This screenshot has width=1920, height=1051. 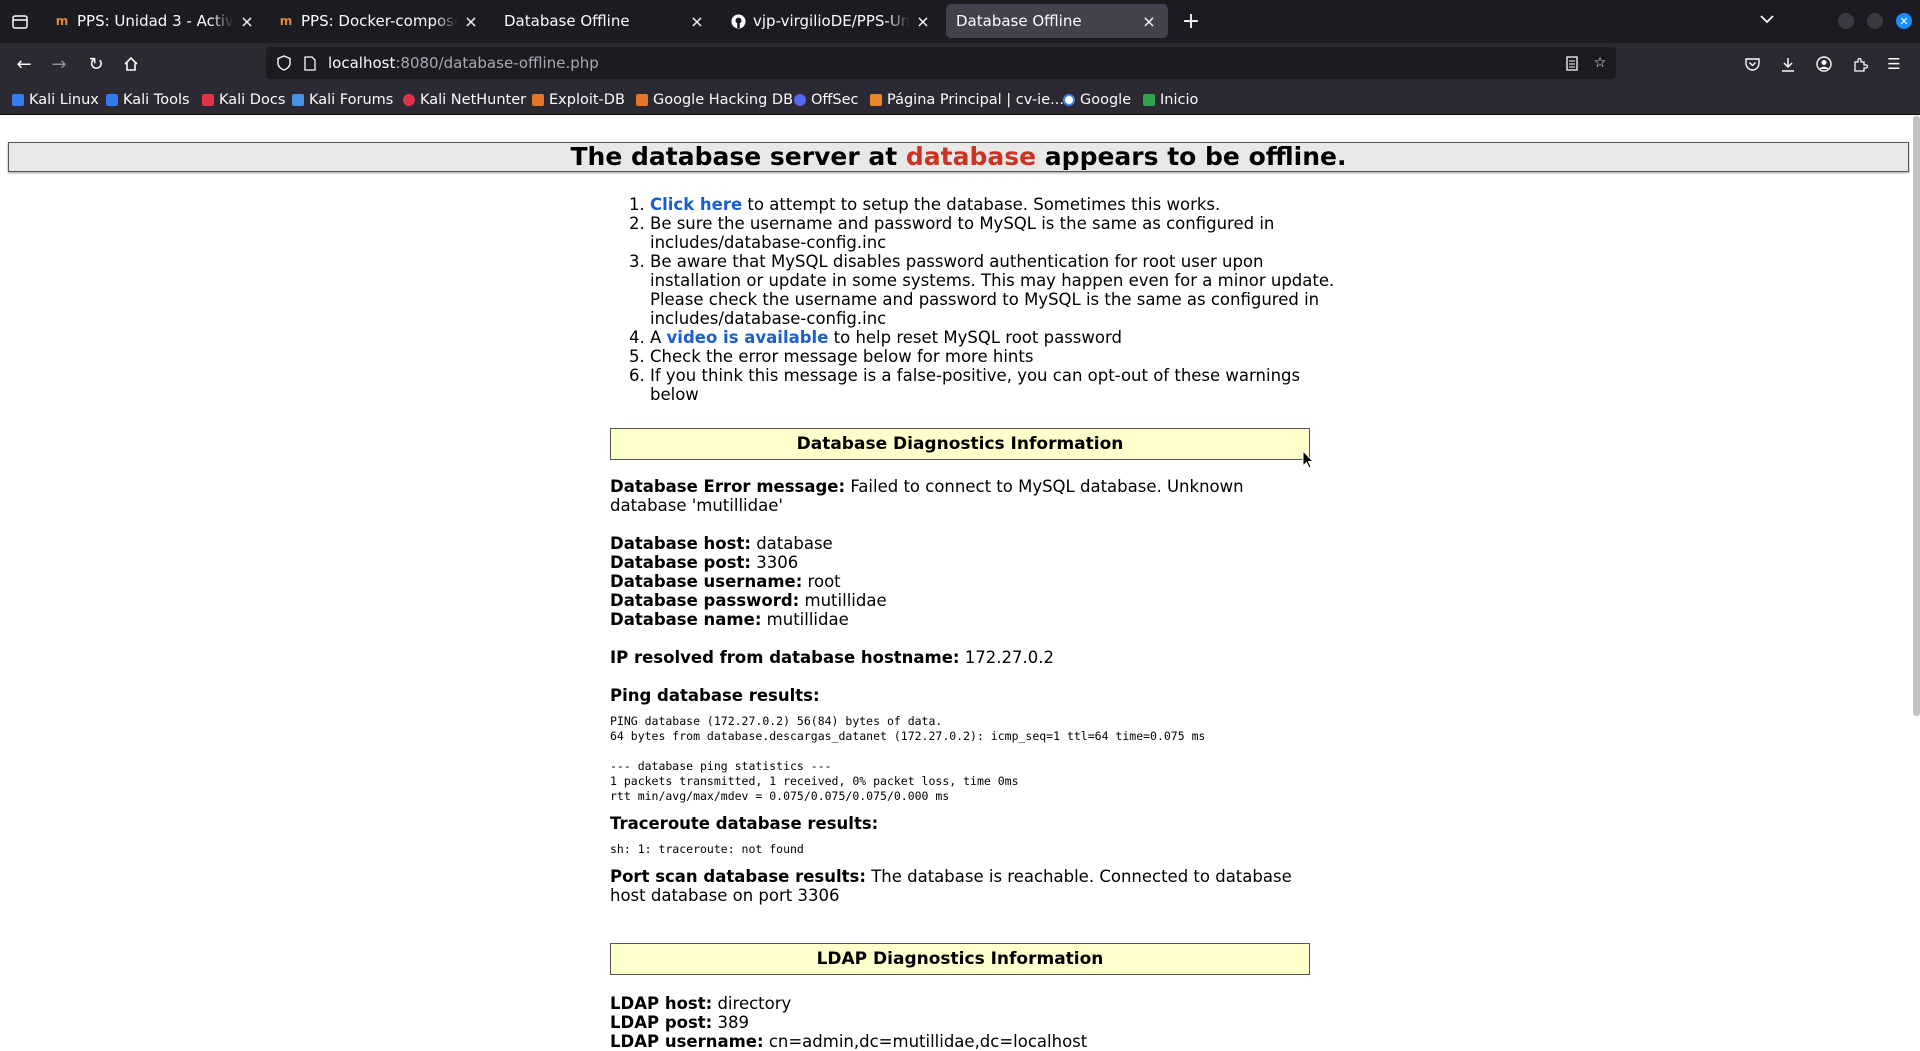 I want to click on maximize-button, so click(x=1875, y=21).